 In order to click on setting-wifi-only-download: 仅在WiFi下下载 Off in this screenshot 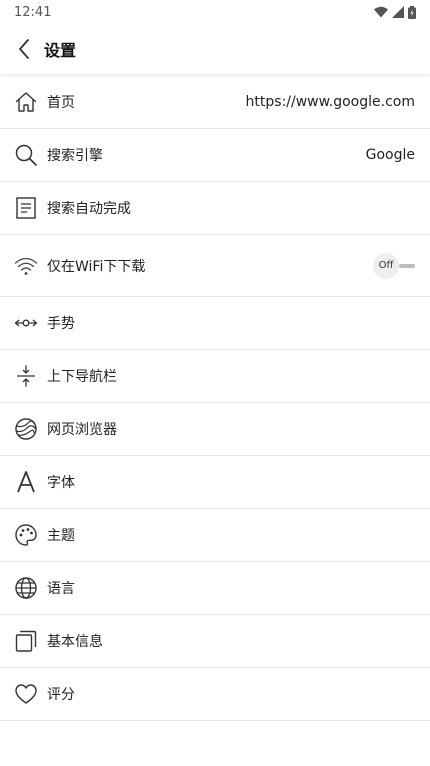, I will do `click(215, 266)`.